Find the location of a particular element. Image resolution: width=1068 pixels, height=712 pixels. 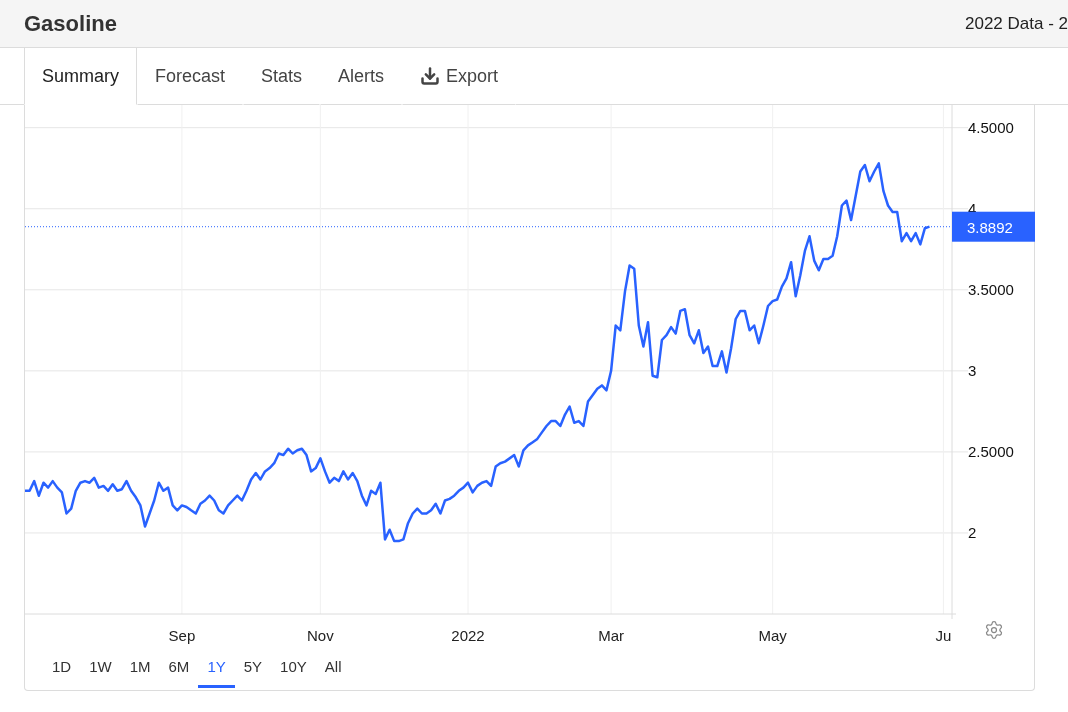

axis-label: 3.5000 is located at coordinates (991, 289).